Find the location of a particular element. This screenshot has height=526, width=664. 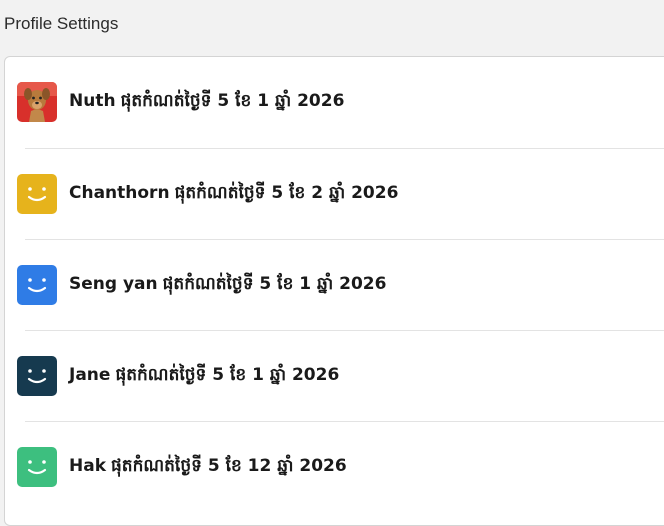

profile-name: Seng yan is located at coordinates (113, 283).